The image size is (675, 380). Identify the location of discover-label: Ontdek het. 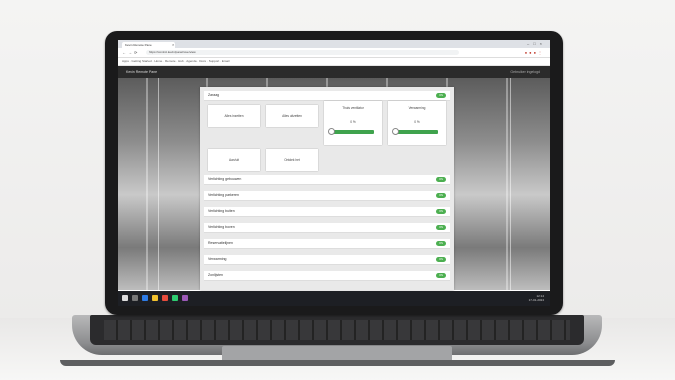
(292, 160).